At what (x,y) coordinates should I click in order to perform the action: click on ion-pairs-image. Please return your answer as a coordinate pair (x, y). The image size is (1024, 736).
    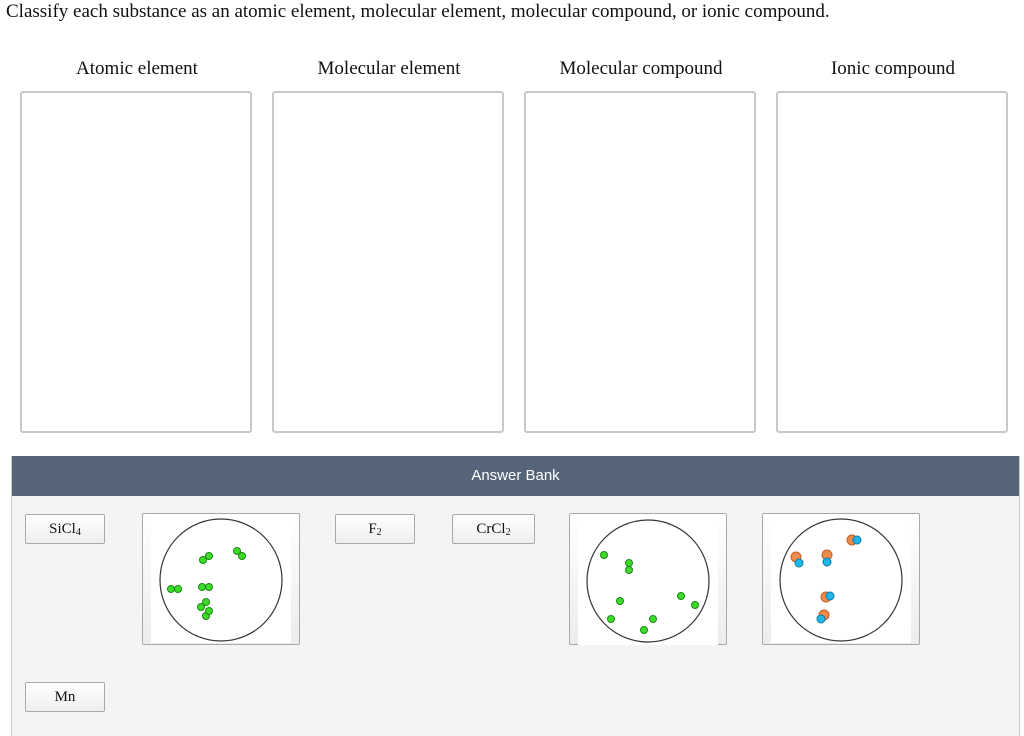
    Looking at the image, I should click on (841, 580).